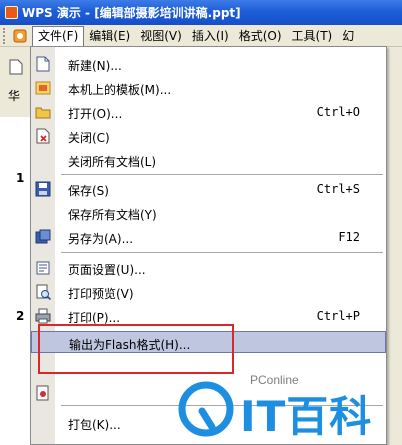 The width and height of the screenshot is (402, 445). Describe the element at coordinates (109, 36) in the screenshot. I see `menu-edit: 编辑(E)` at that location.